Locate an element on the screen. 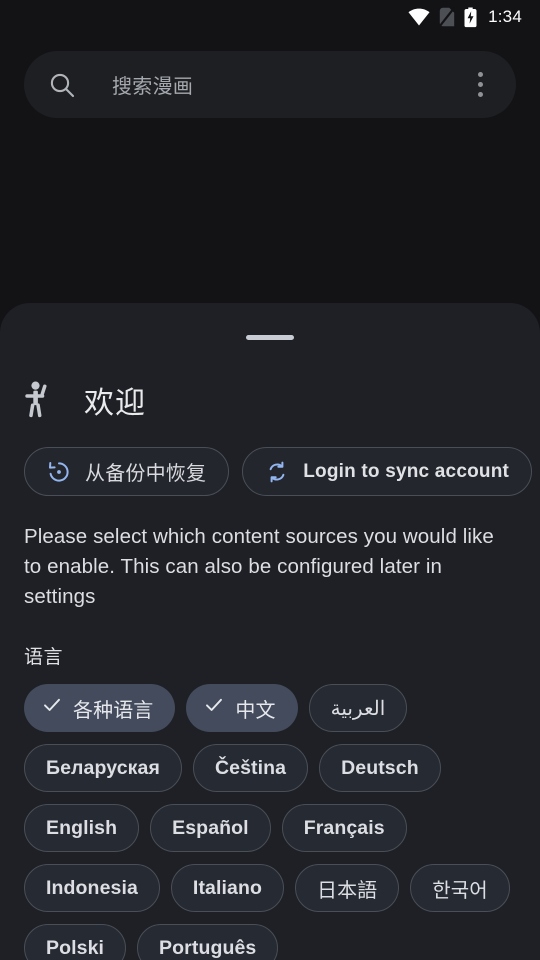  language-chip: Deutsch is located at coordinates (380, 768).